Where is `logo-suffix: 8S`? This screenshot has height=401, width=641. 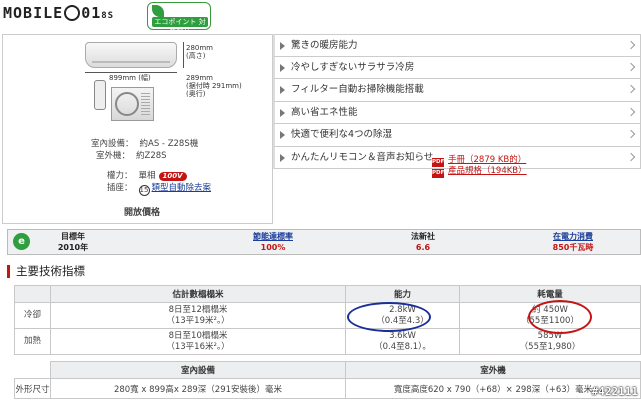
logo-suffix: 8S is located at coordinates (108, 16).